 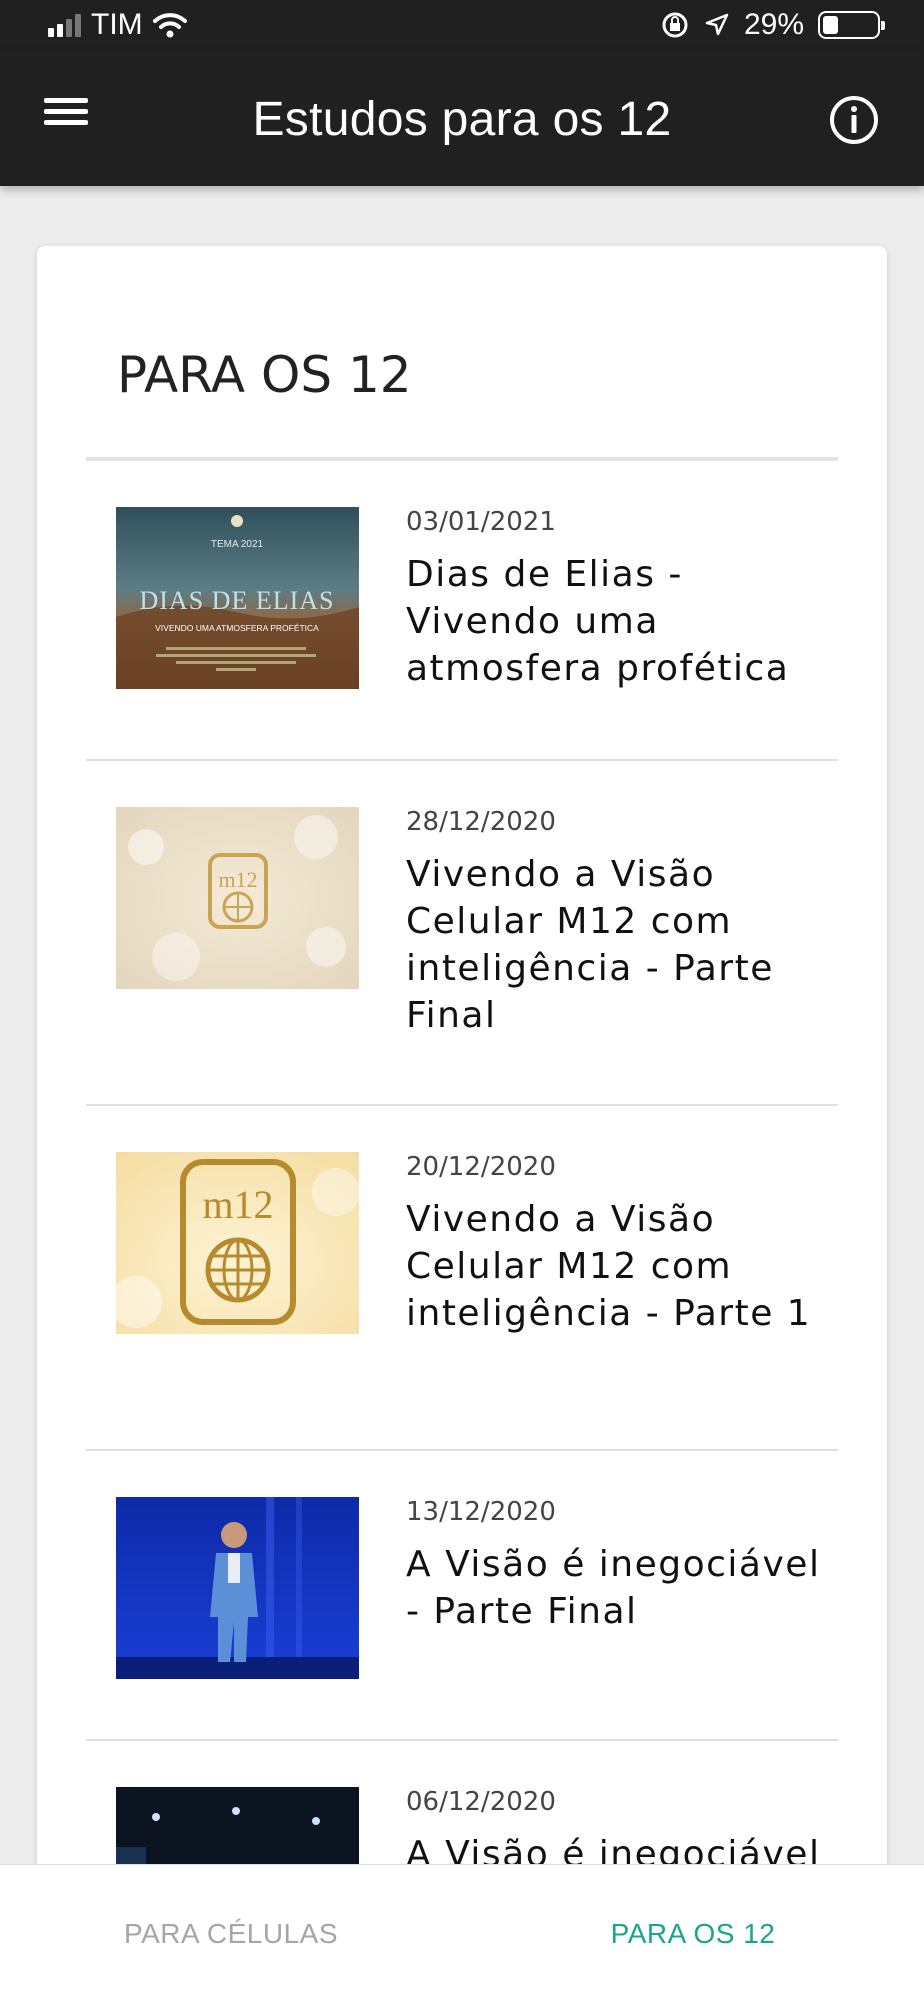 What do you see at coordinates (830, 25) in the screenshot?
I see `battery-fill` at bounding box center [830, 25].